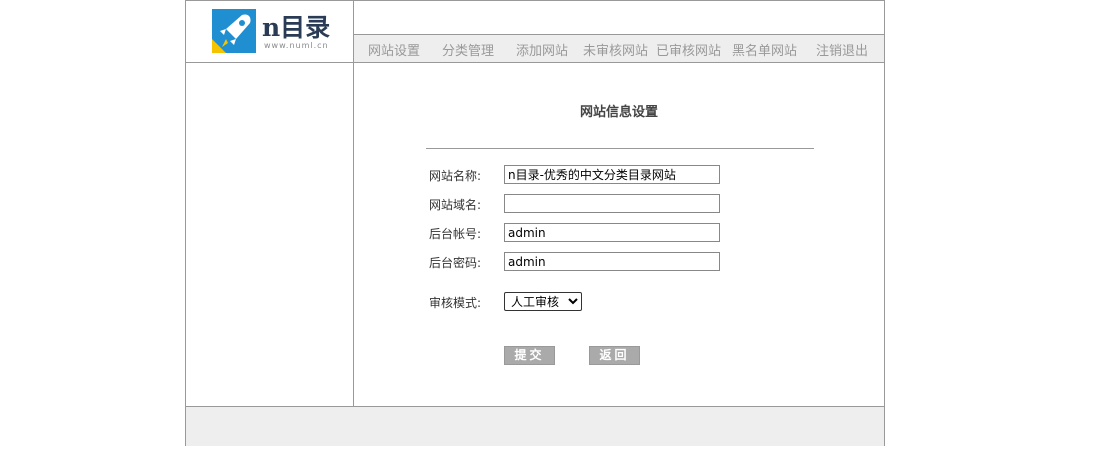 The image size is (1100, 450). I want to click on sidebar, so click(270, 234).